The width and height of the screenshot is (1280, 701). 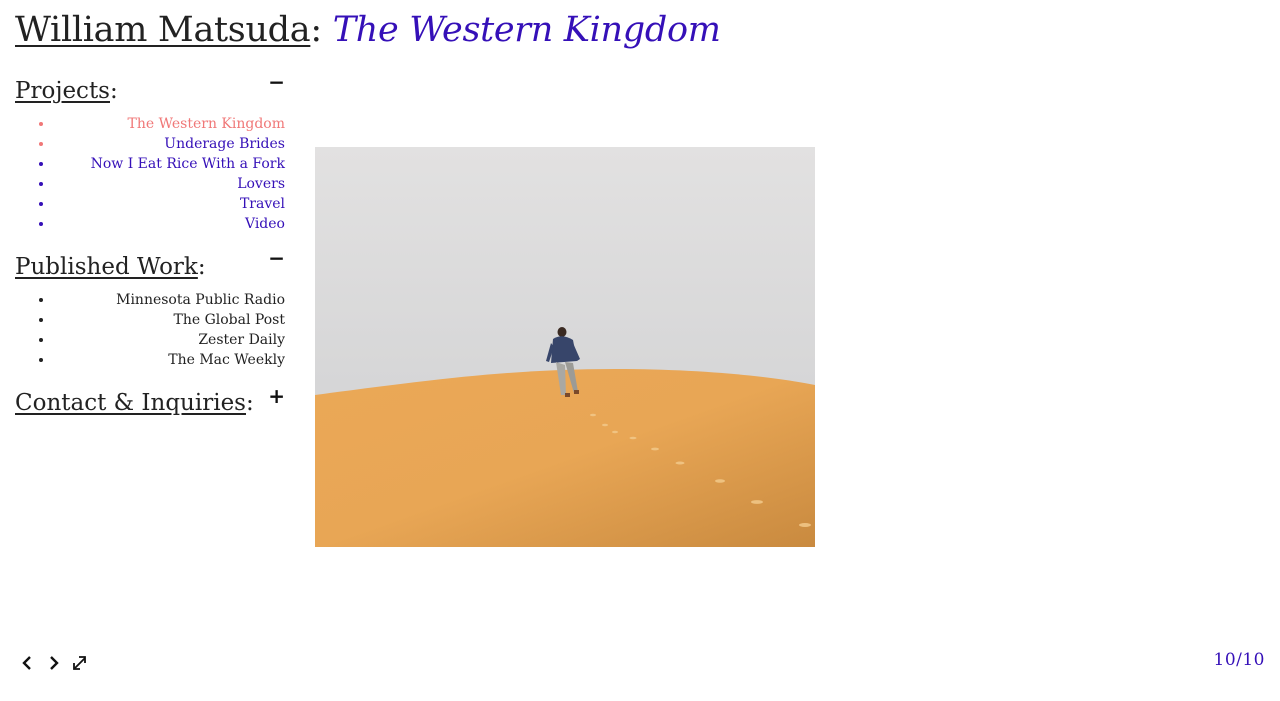 I want to click on project-link: The Western Kingdom, so click(x=206, y=124).